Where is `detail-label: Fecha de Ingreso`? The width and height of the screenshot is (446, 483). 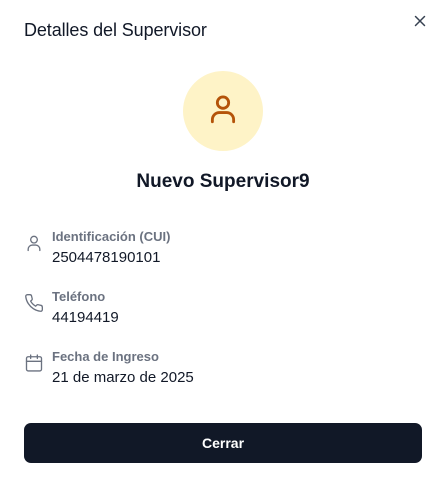 detail-label: Fecha de Ingreso is located at coordinates (105, 356).